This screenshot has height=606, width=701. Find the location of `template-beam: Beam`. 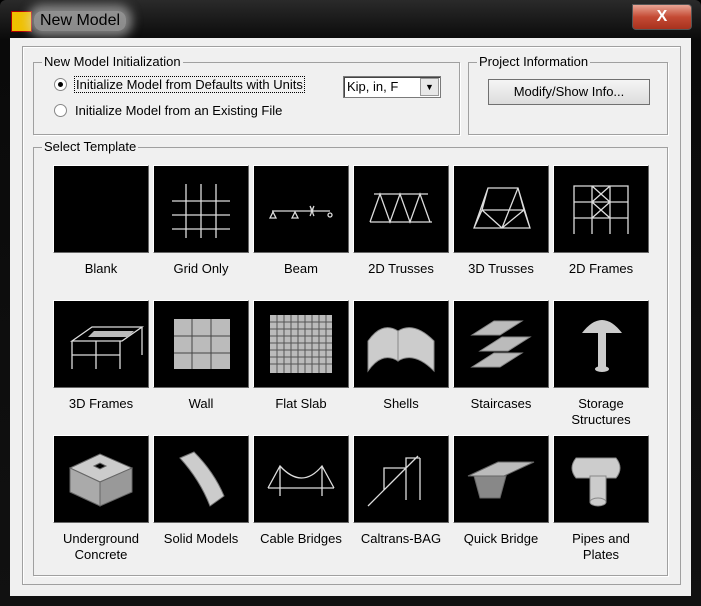

template-beam: Beam is located at coordinates (301, 221).